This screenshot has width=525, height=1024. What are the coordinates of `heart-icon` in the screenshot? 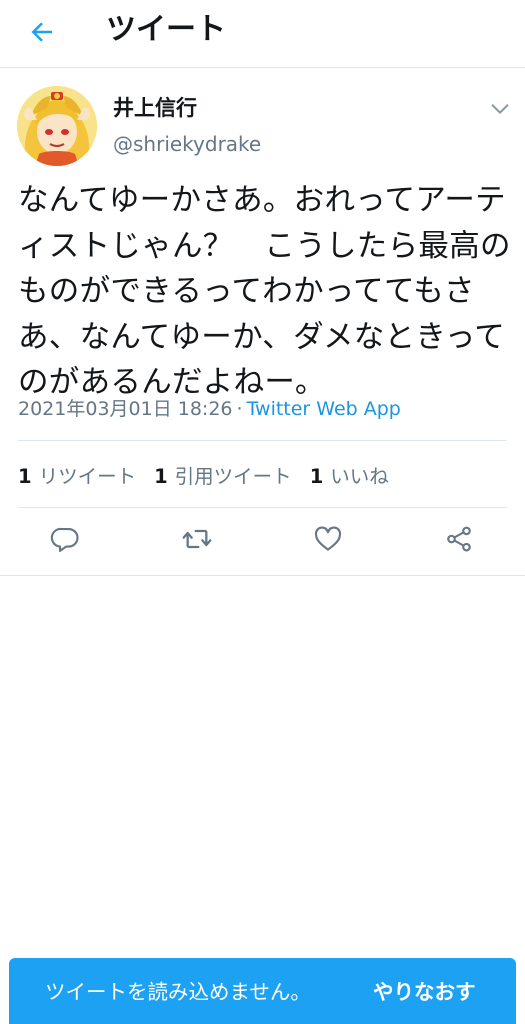 It's located at (328, 538).